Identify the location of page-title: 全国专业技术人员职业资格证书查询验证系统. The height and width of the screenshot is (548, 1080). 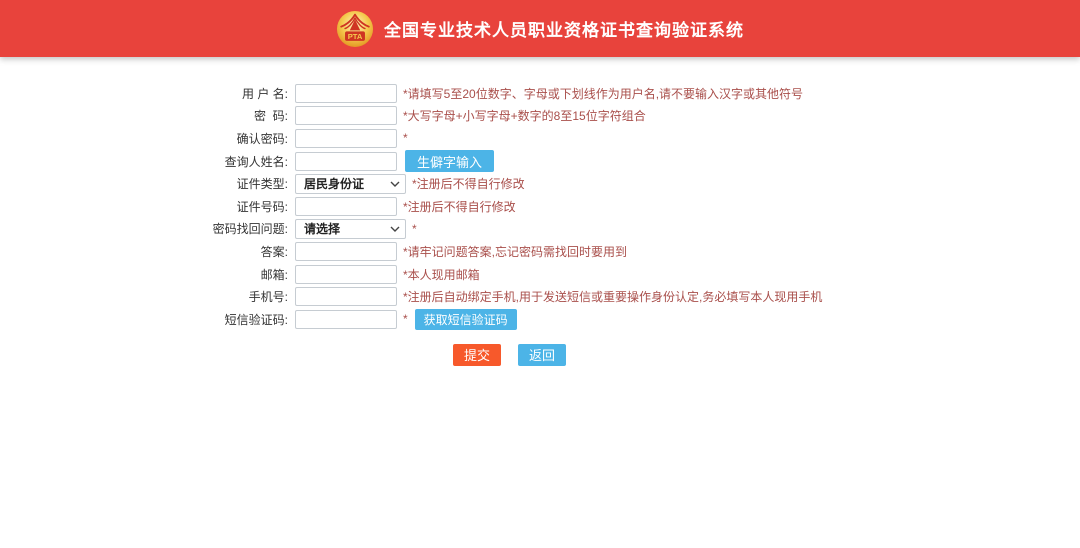
(564, 30).